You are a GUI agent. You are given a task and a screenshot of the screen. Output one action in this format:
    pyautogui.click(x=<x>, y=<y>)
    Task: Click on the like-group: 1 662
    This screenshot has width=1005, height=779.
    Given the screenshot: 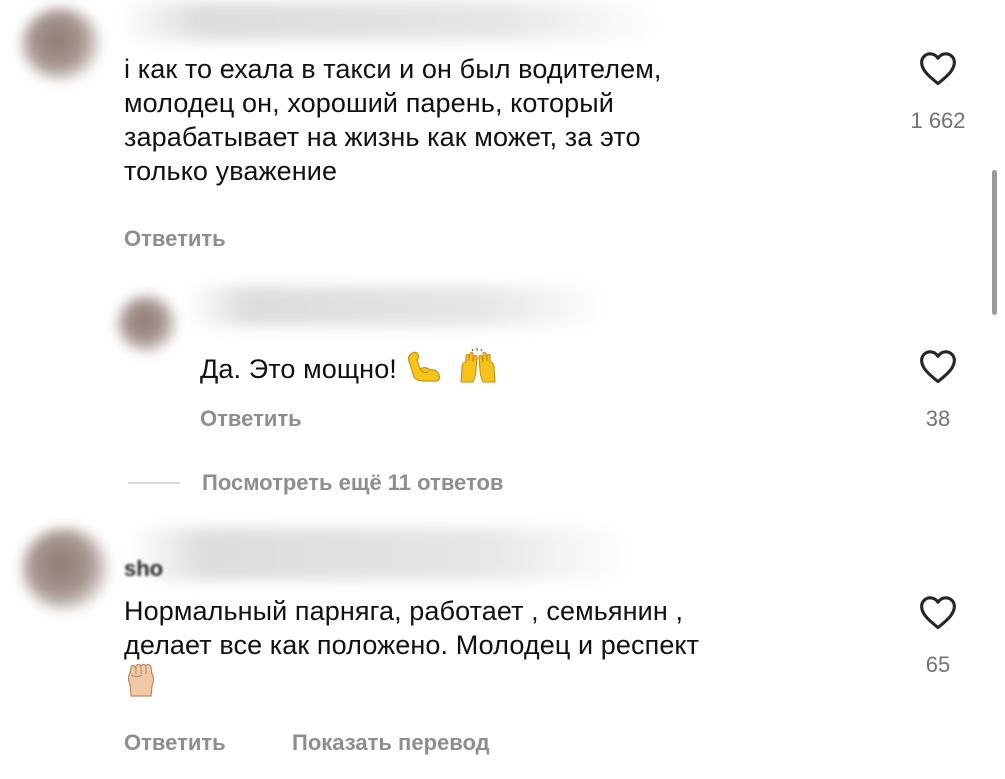 What is the action you would take?
    pyautogui.click(x=938, y=92)
    